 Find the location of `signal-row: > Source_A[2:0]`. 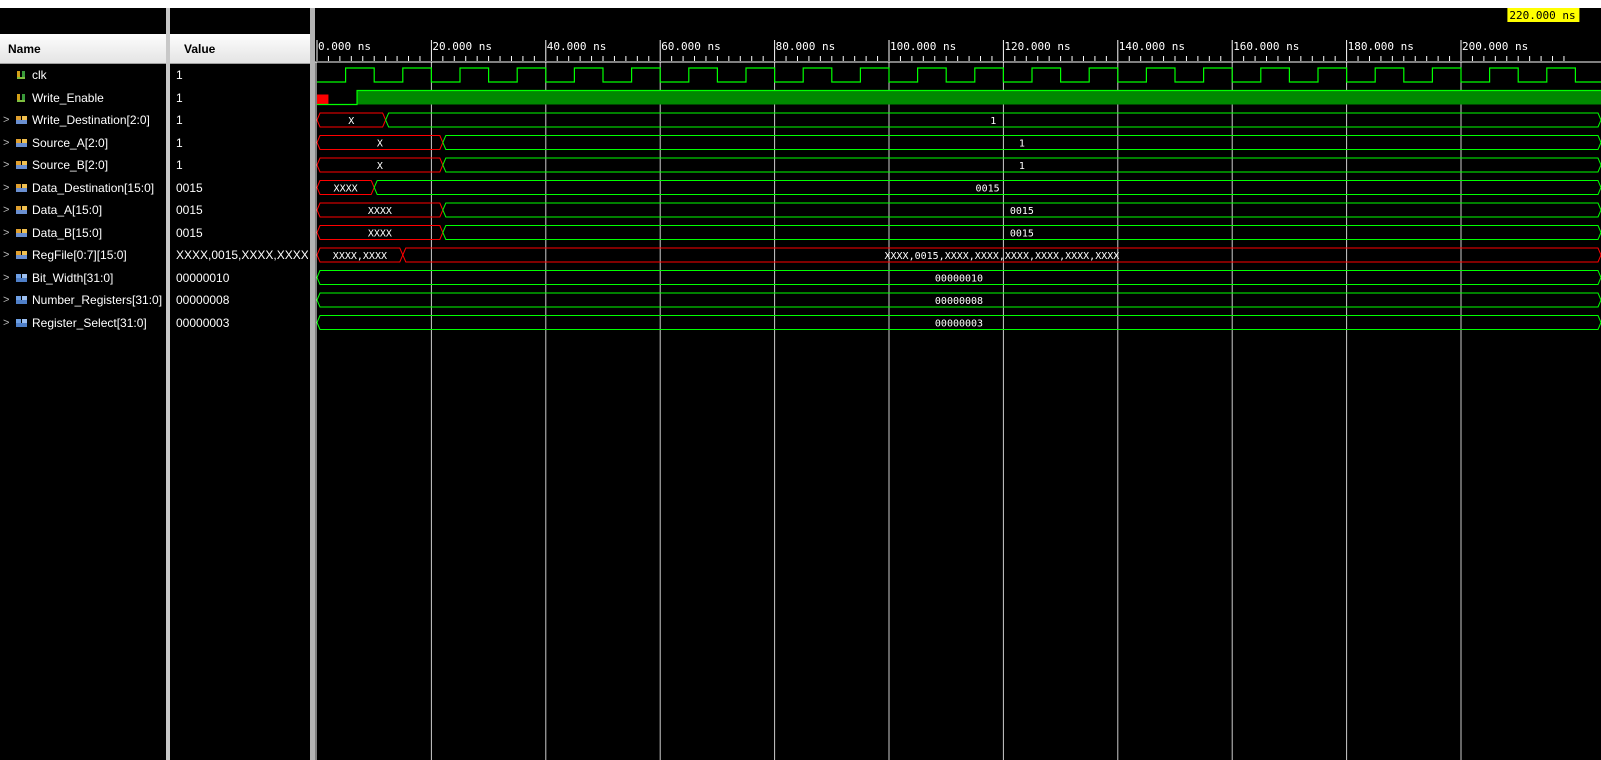

signal-row: > Source_A[2:0] is located at coordinates (83, 143).